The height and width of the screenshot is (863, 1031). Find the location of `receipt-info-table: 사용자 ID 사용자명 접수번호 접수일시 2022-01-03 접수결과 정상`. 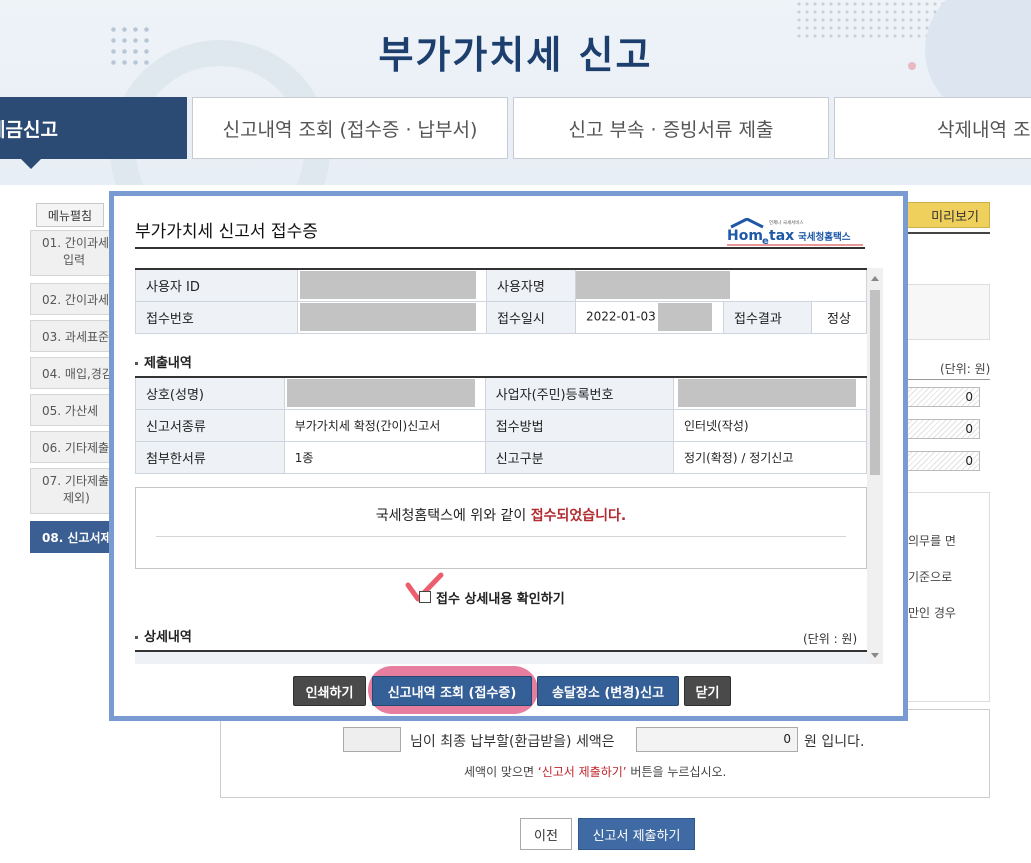

receipt-info-table: 사용자 ID 사용자명 접수번호 접수일시 2022-01-03 접수결과 정상 is located at coordinates (501, 301).